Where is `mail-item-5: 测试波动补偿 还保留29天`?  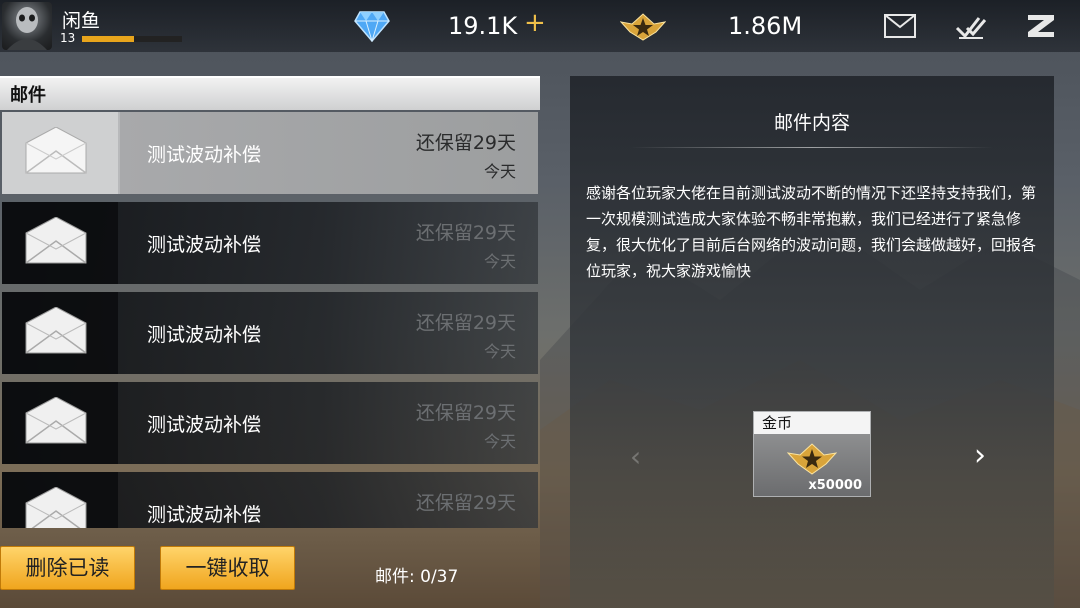
mail-item-5: 测试波动补偿 还保留29天 is located at coordinates (270, 500).